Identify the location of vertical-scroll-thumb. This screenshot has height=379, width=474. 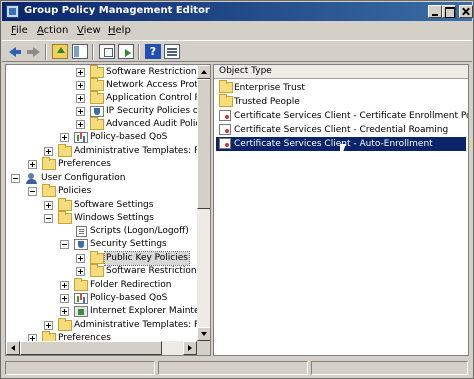
(203, 144).